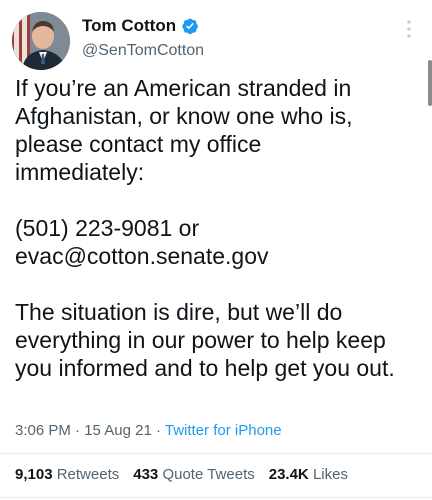 The height and width of the screenshot is (500, 432). I want to click on retweets-stat: 9,103 Retweets, so click(67, 474).